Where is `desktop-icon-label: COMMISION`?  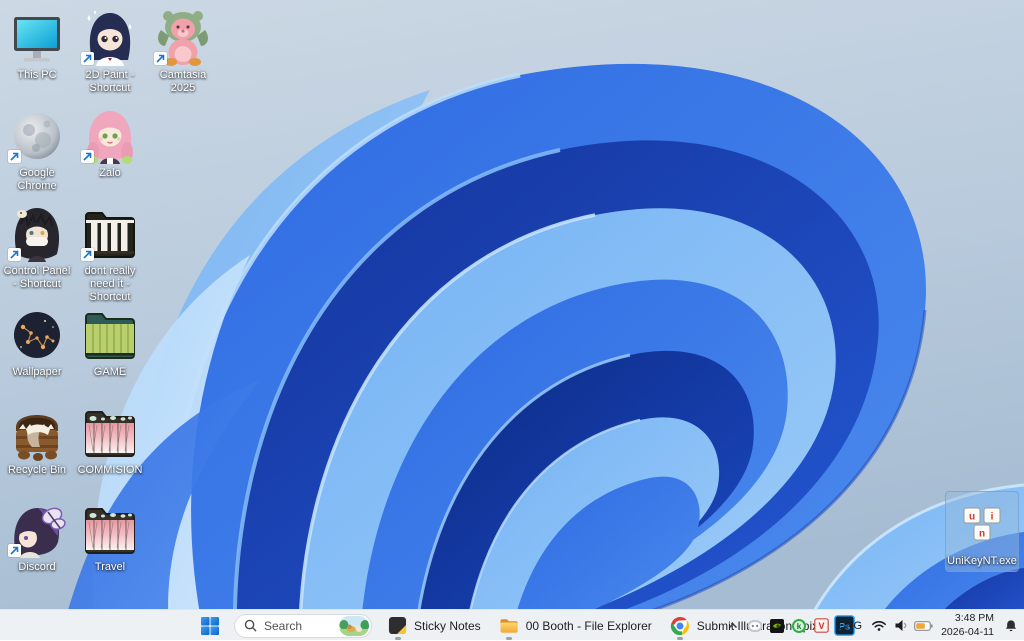 desktop-icon-label: COMMISION is located at coordinates (110, 470).